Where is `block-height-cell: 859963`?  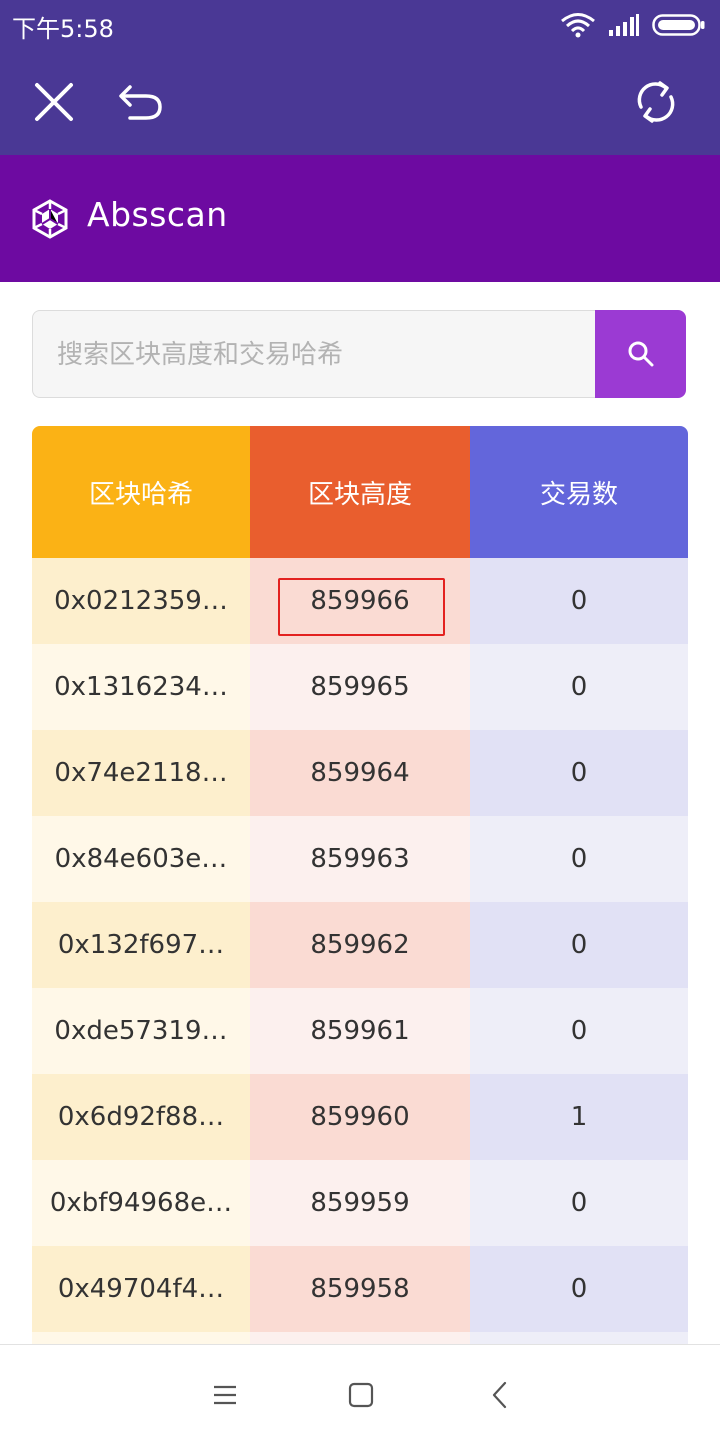
block-height-cell: 859963 is located at coordinates (360, 859).